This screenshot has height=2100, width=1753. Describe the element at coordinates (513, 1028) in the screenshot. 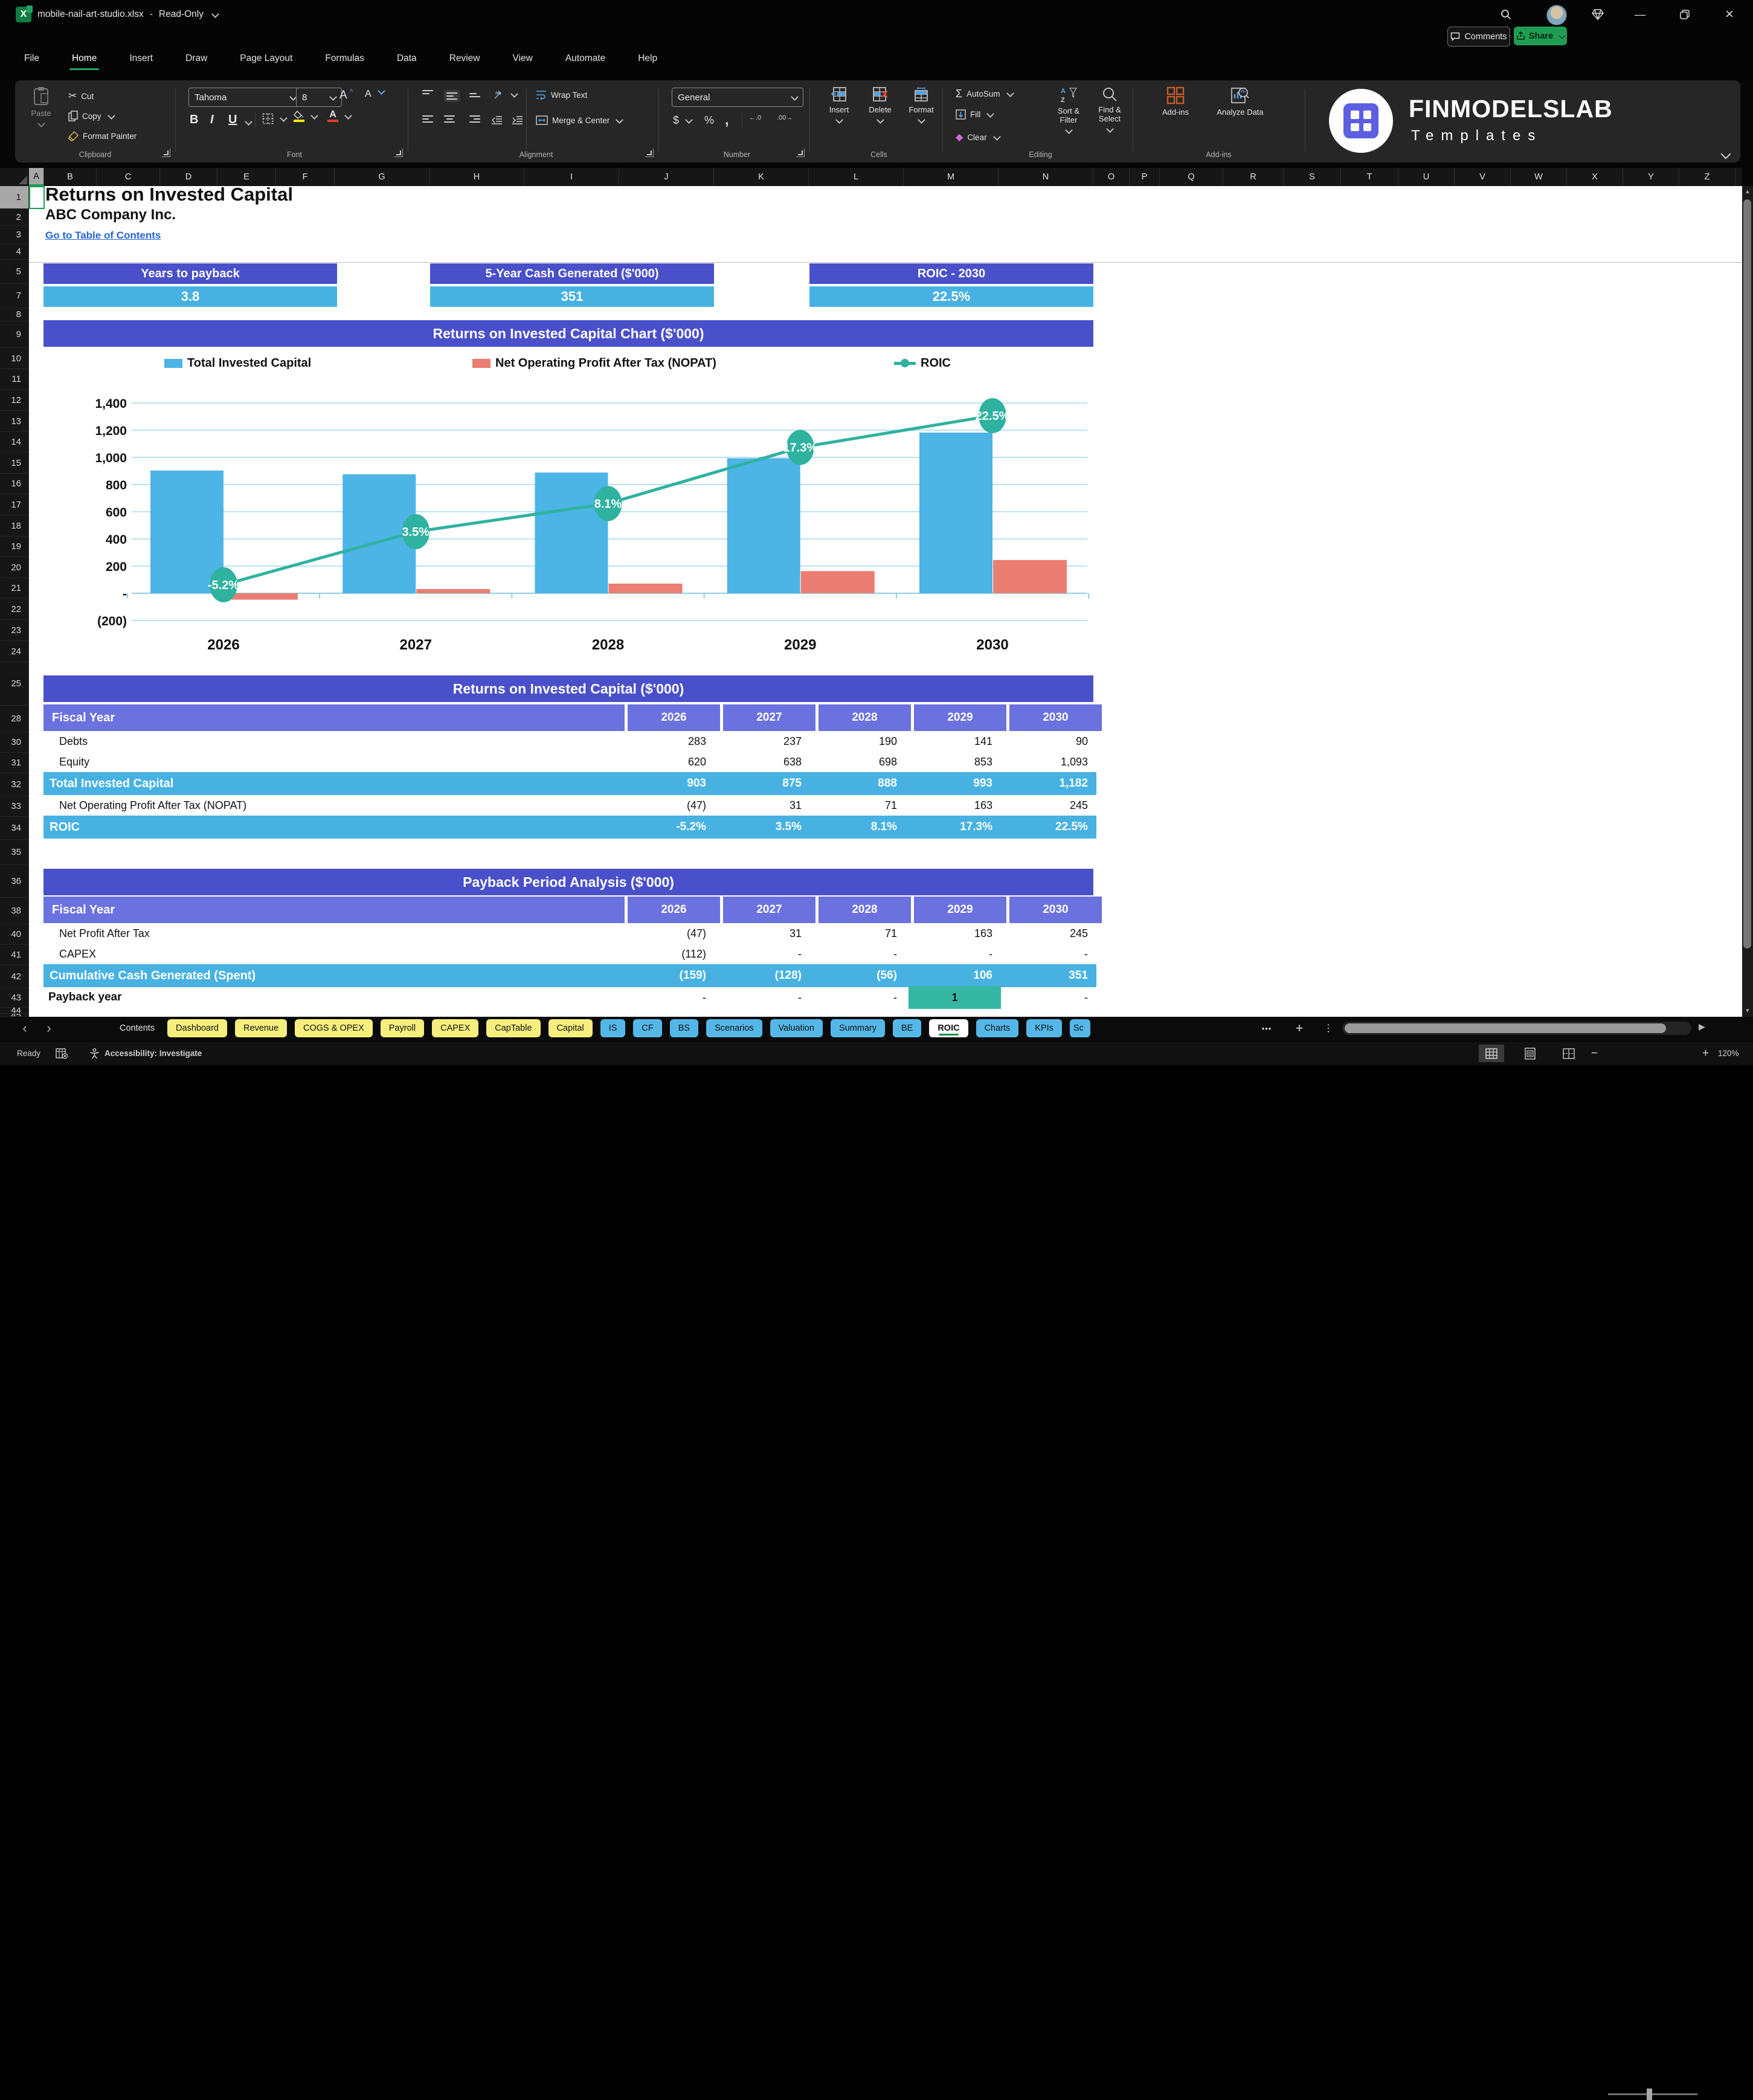

I see `sheet-tab-captable: CapTable` at that location.